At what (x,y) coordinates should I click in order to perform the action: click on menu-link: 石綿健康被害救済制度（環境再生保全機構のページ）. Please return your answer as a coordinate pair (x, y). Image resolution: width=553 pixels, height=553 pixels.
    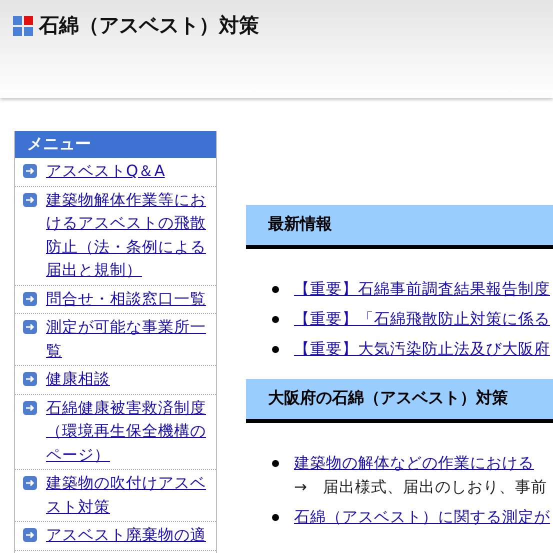
    Looking at the image, I should click on (127, 431).